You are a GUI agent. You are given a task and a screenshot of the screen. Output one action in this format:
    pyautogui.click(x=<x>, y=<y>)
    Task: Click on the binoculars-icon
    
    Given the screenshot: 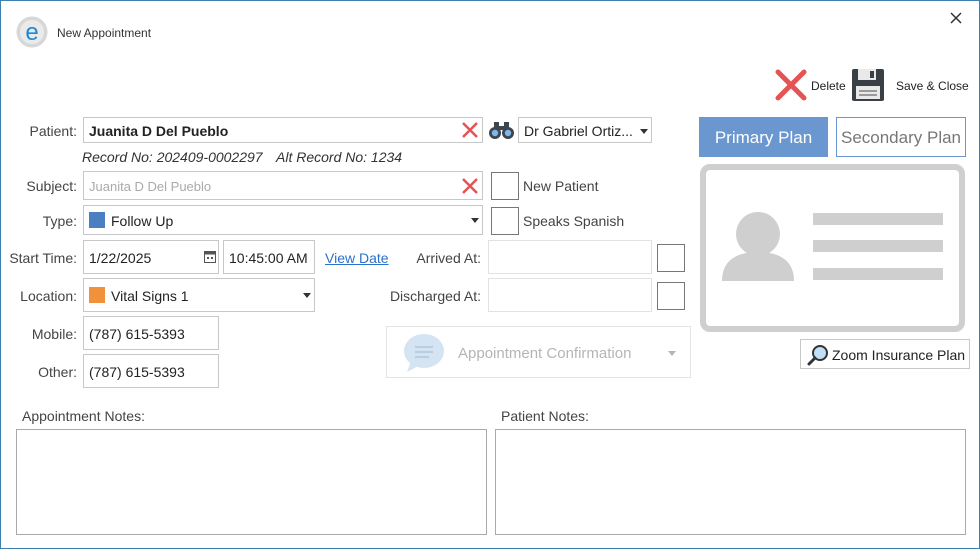 What is the action you would take?
    pyautogui.click(x=501, y=130)
    